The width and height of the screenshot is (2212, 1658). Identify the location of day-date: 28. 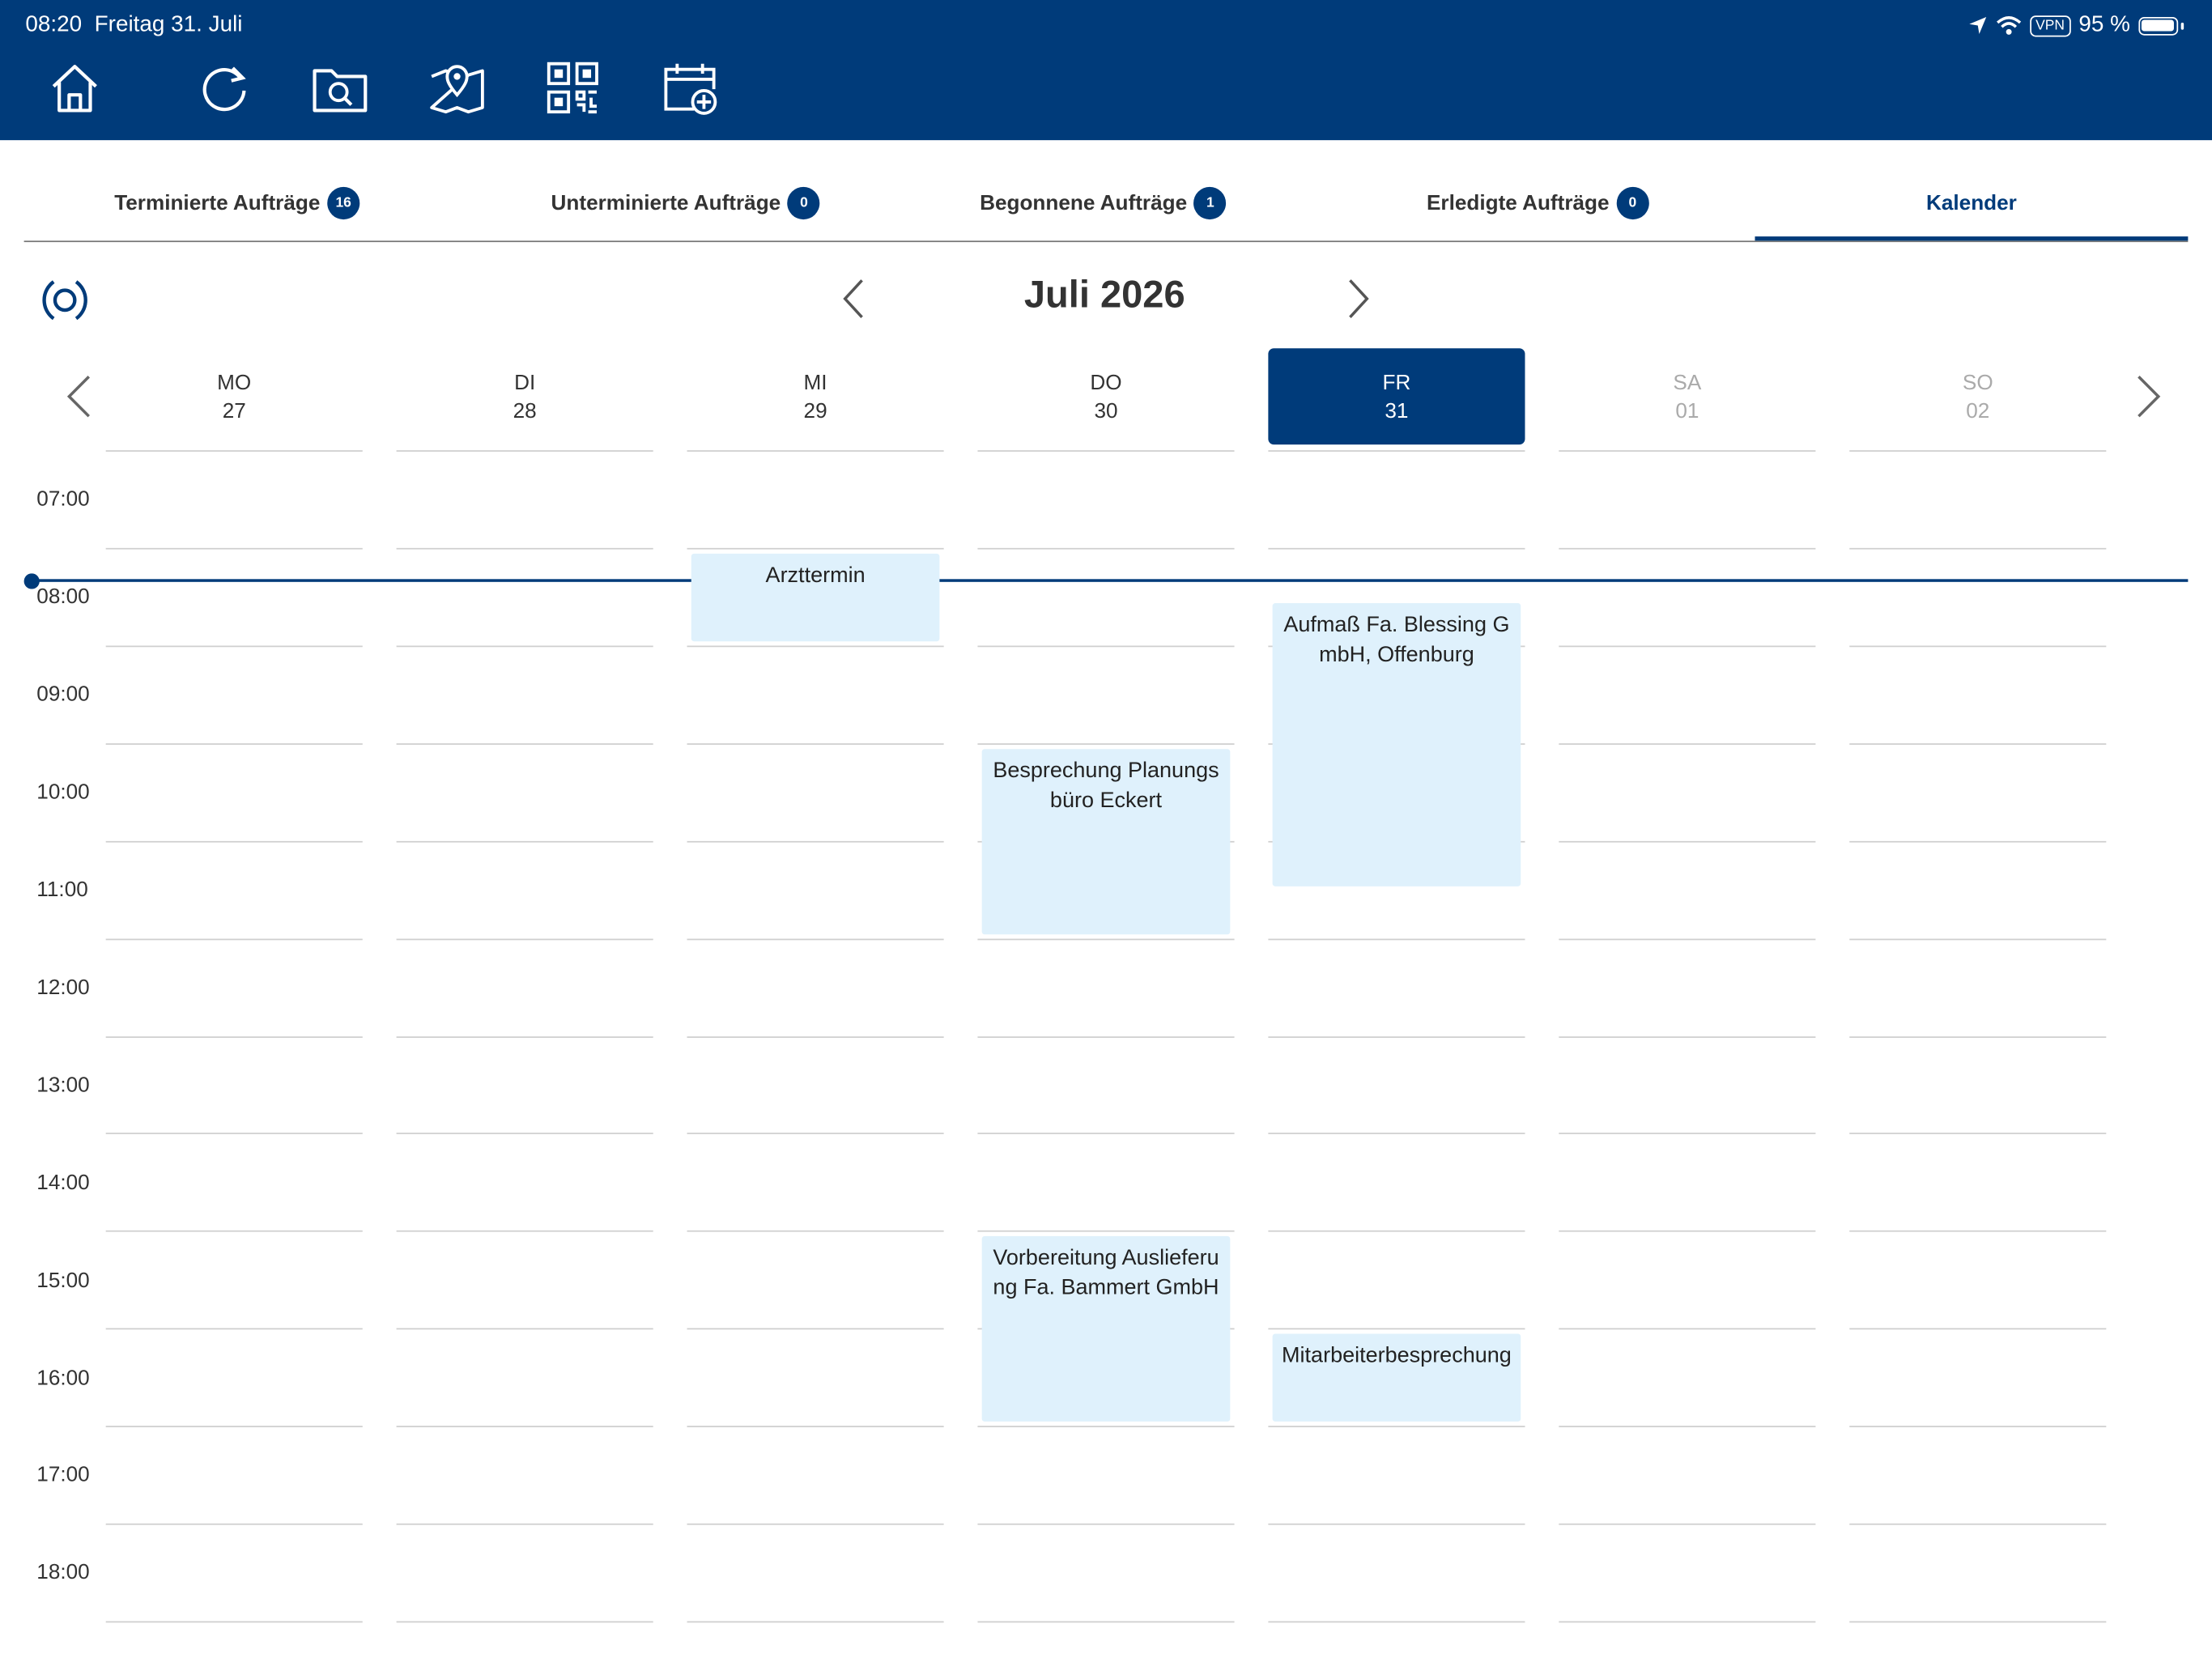
(525, 411).